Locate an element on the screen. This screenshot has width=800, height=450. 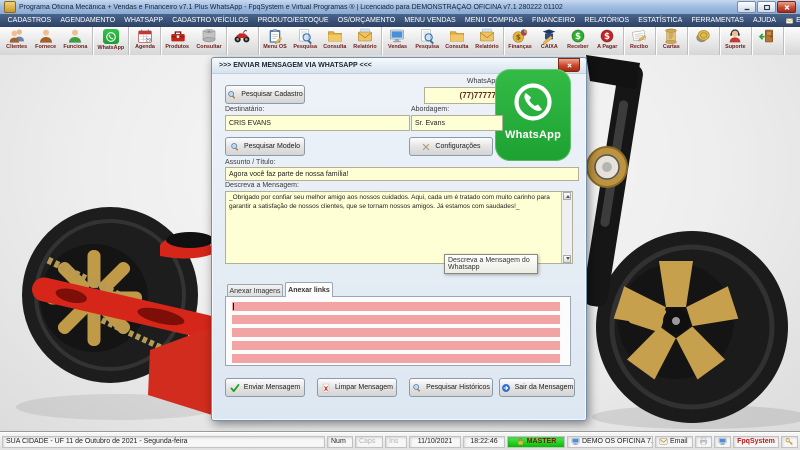
assunto-label: Assunto / Título: is located at coordinates (250, 162).